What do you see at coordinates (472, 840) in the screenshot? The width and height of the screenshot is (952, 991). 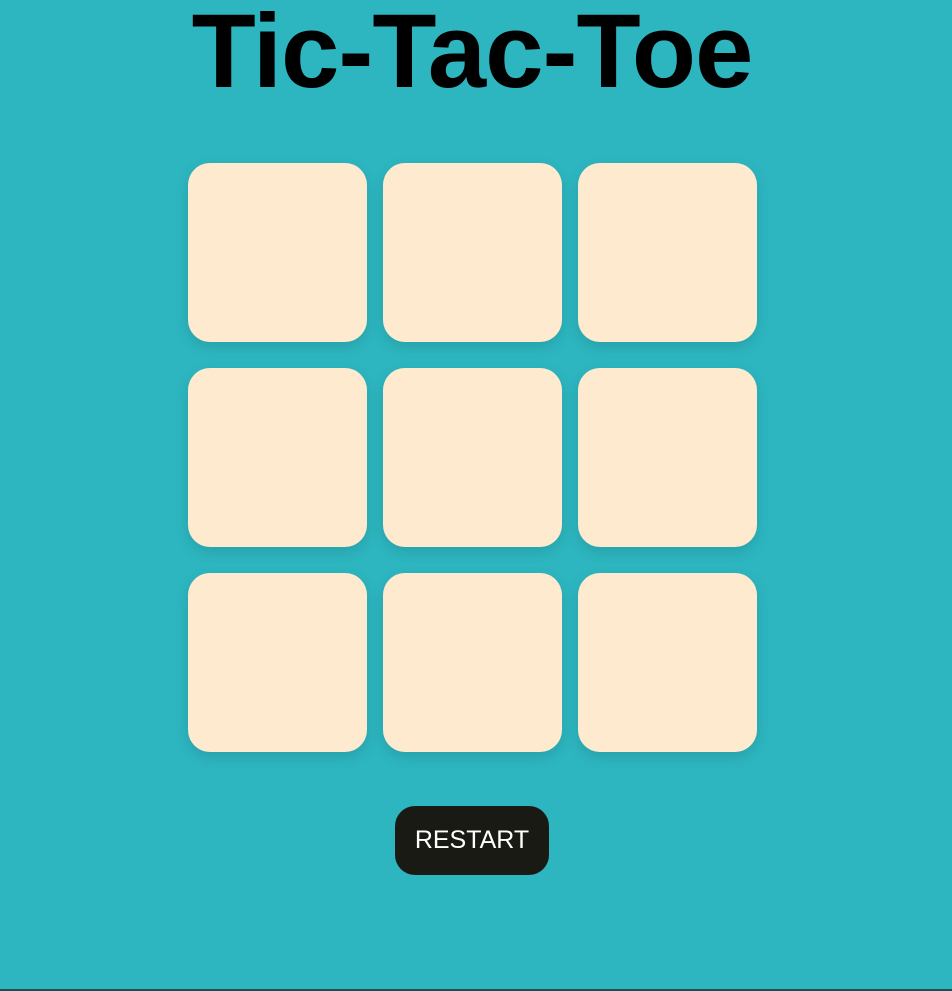 I see `restart-button: RESTART` at bounding box center [472, 840].